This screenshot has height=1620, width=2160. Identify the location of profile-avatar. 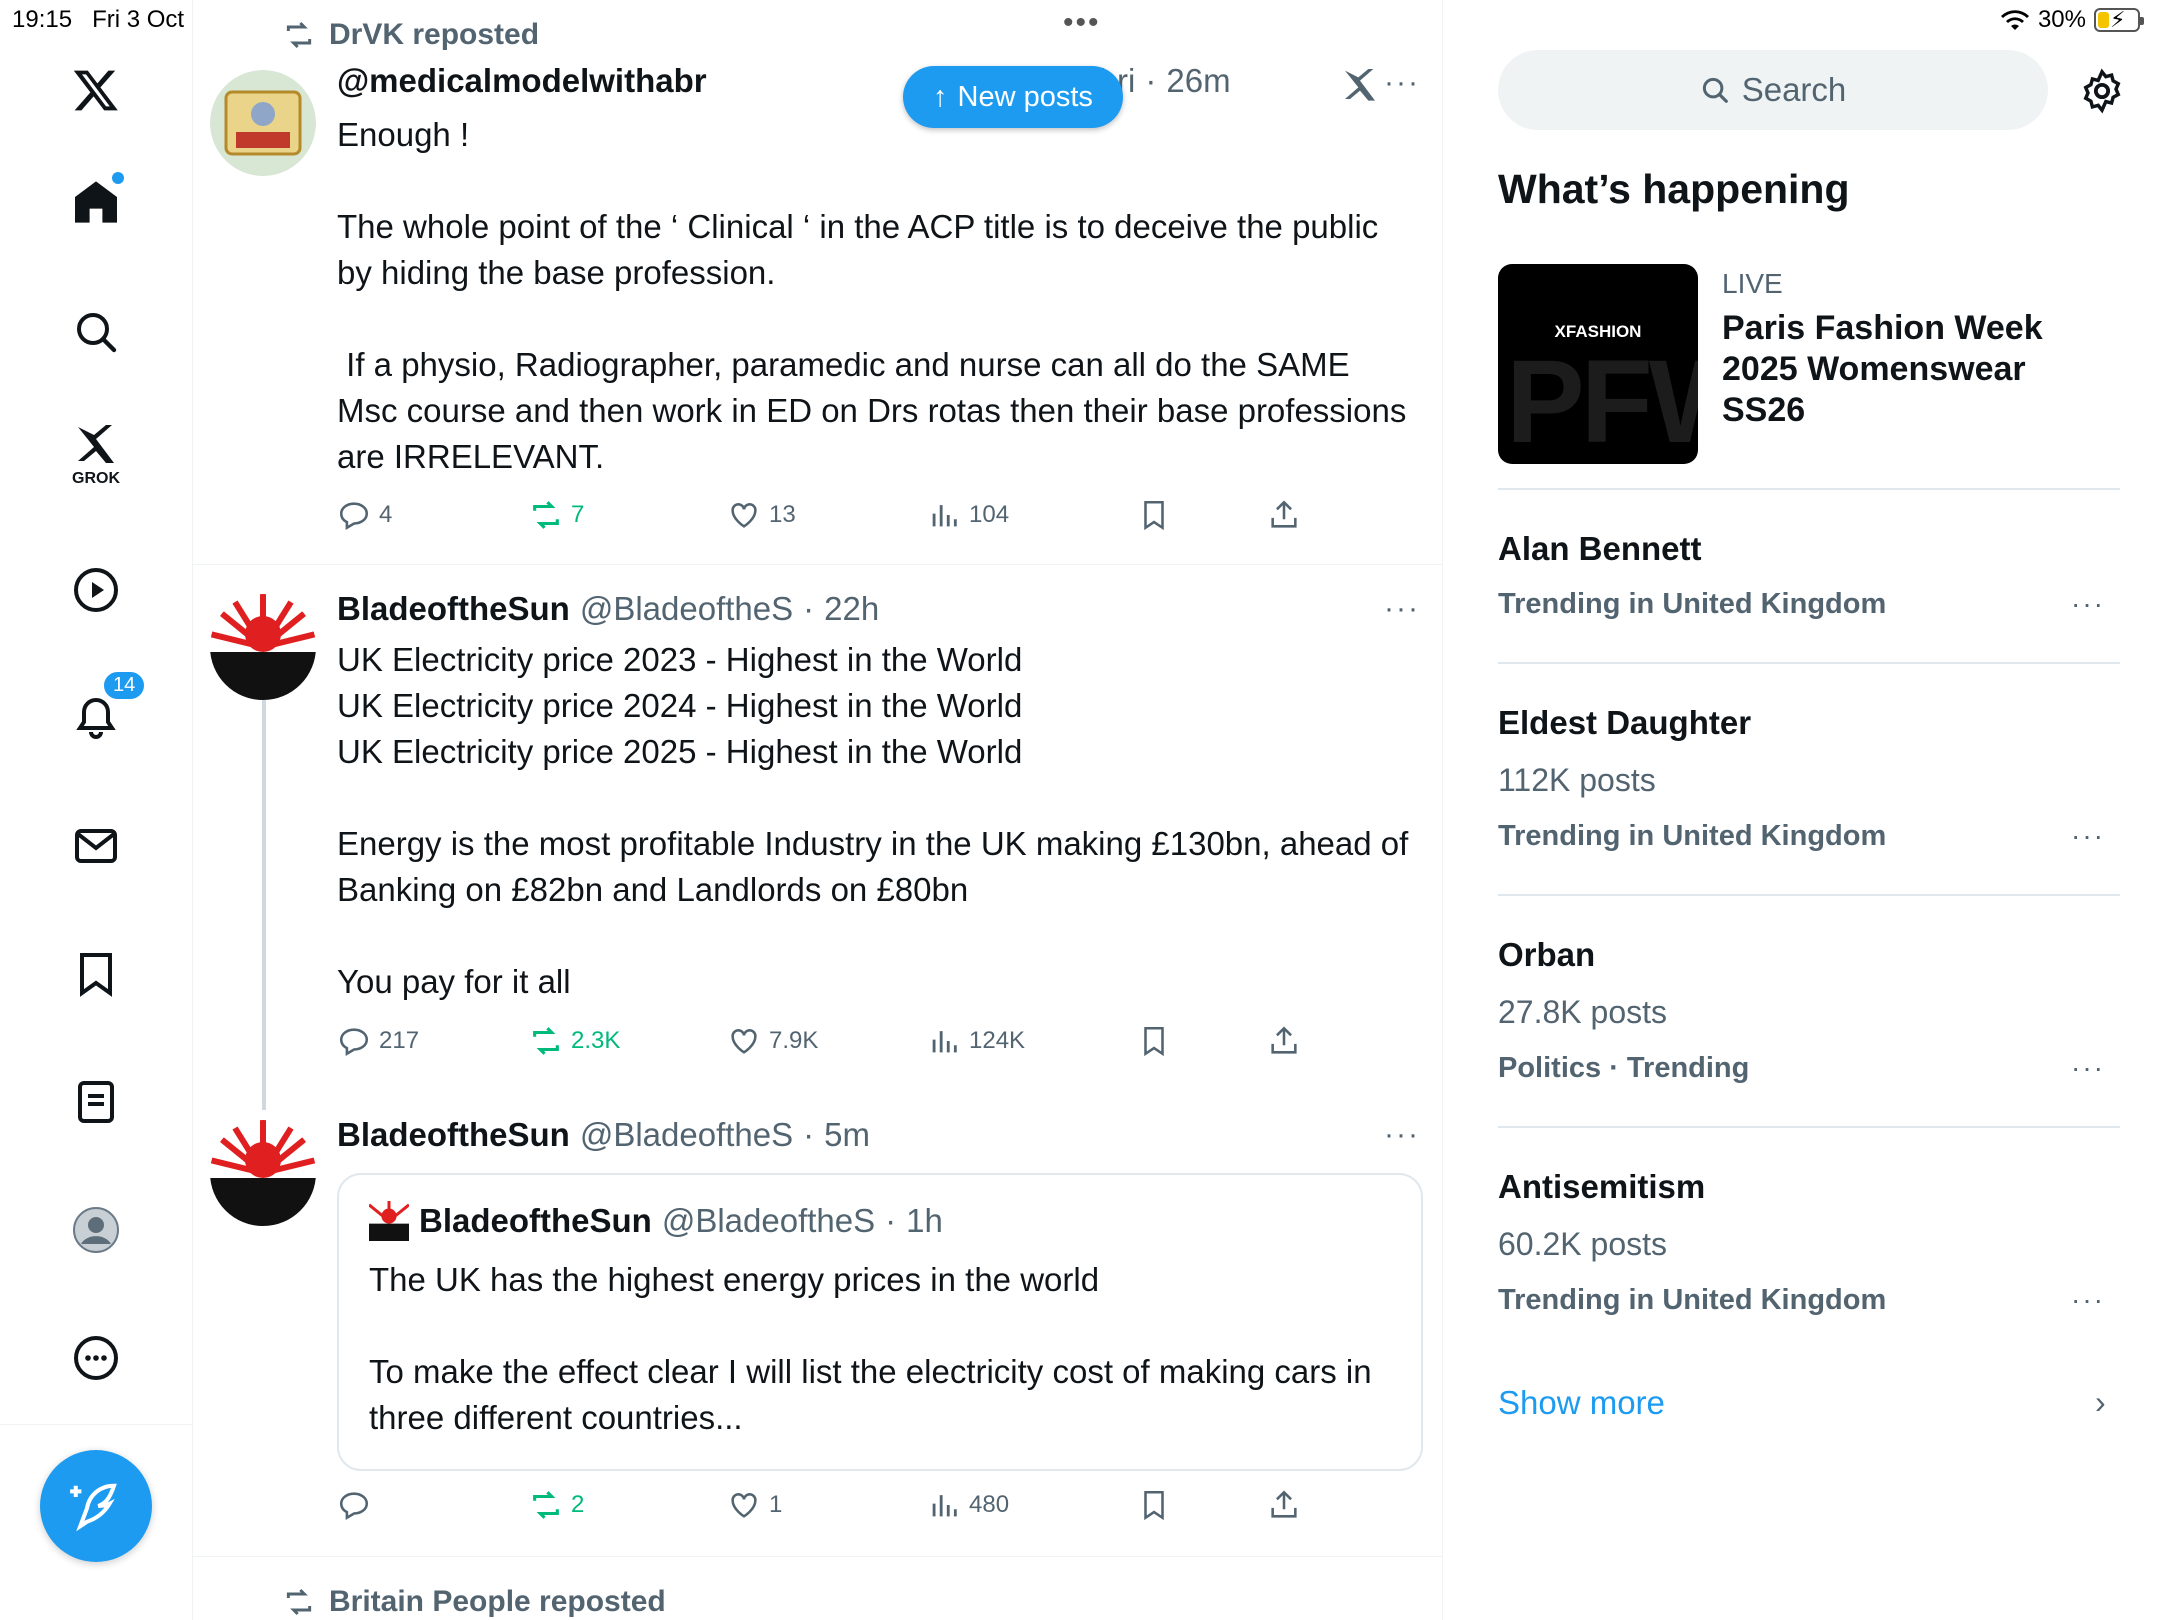
(96, 1230).